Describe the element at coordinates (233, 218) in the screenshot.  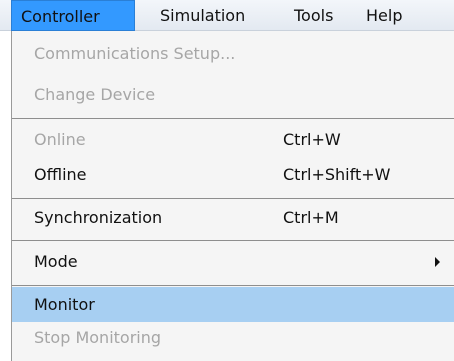
I see `menu-item-synchronization: Synchronization Ctrl+M` at that location.